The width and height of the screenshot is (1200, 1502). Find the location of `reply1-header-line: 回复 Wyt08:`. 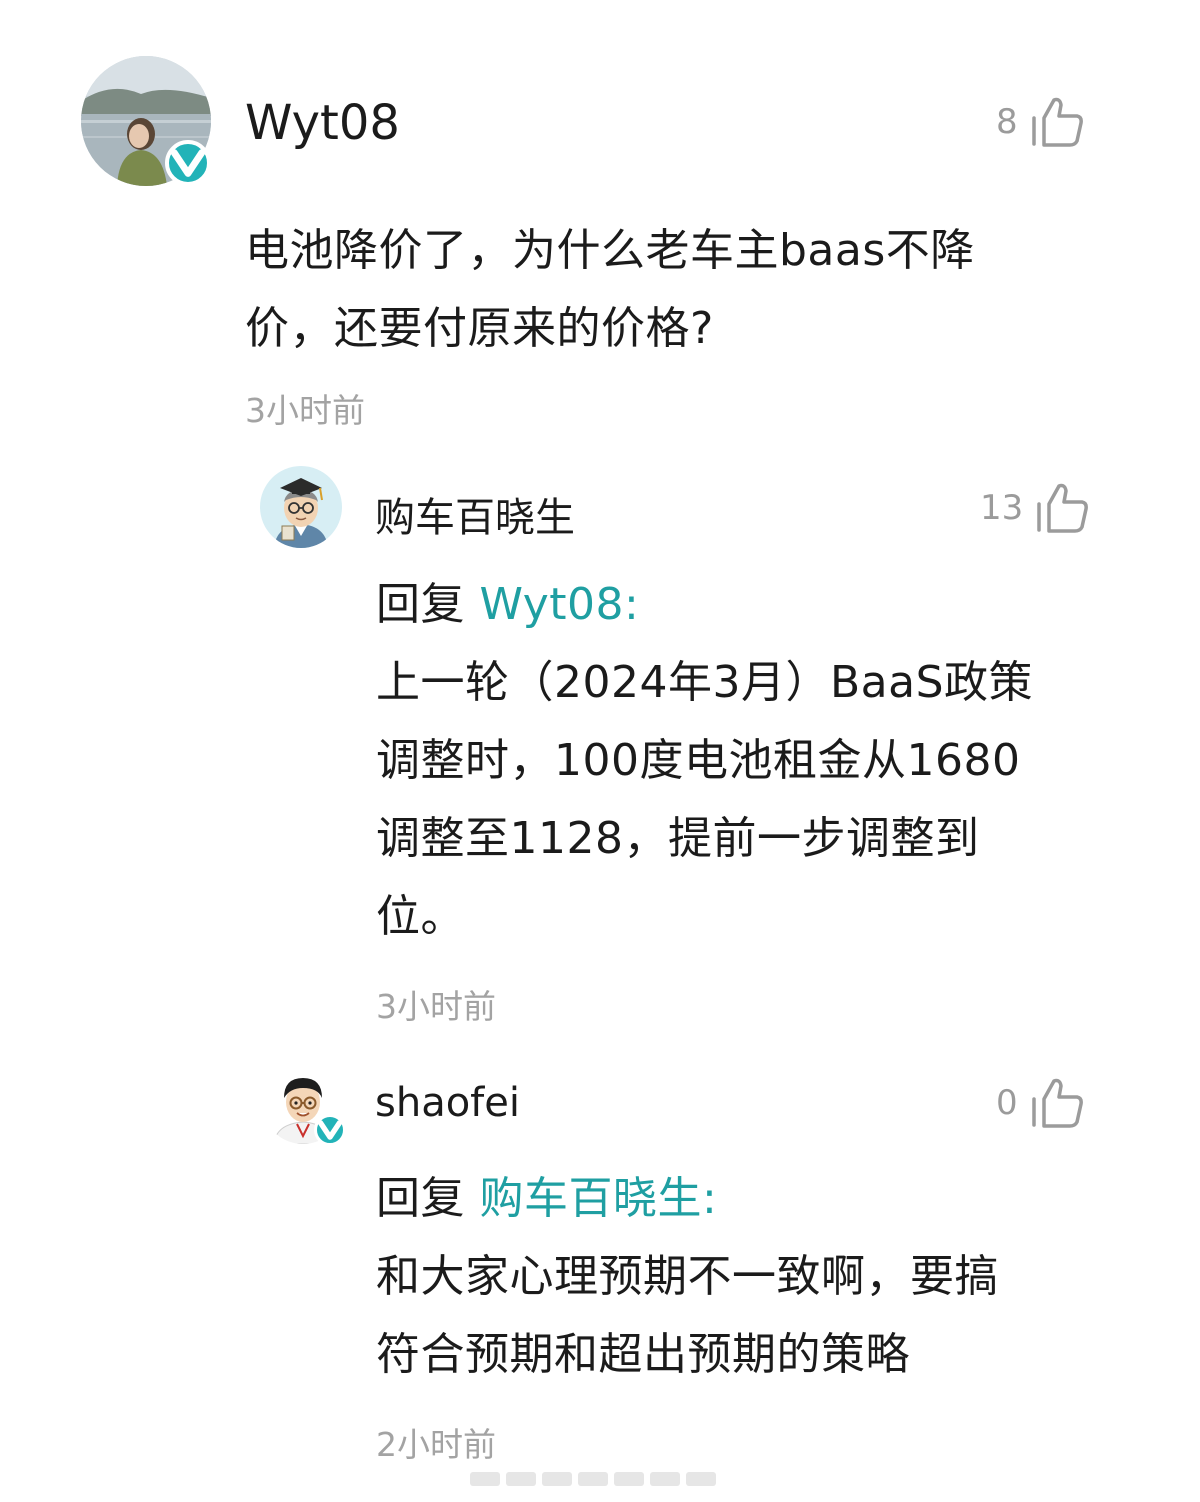

reply1-header-line: 回复 Wyt08: is located at coordinates (704, 605).